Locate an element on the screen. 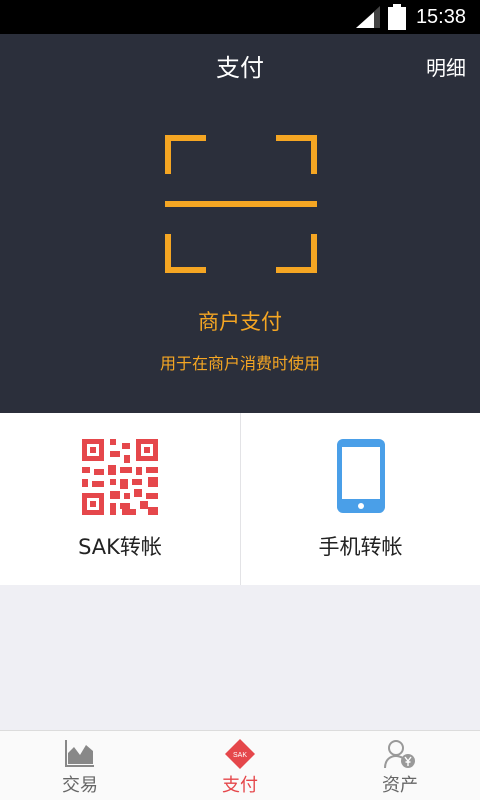  sak-transfer-button: SAK转帐 is located at coordinates (120, 499).